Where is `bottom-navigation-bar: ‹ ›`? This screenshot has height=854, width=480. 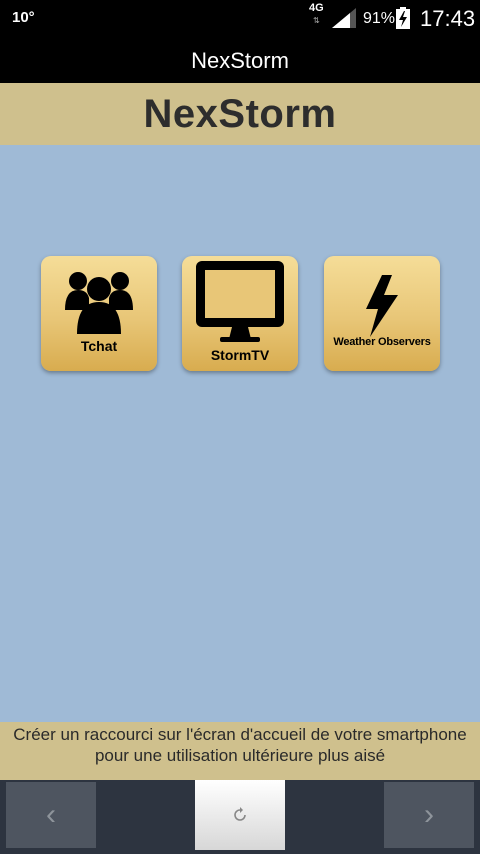
bottom-navigation-bar: ‹ › is located at coordinates (240, 817).